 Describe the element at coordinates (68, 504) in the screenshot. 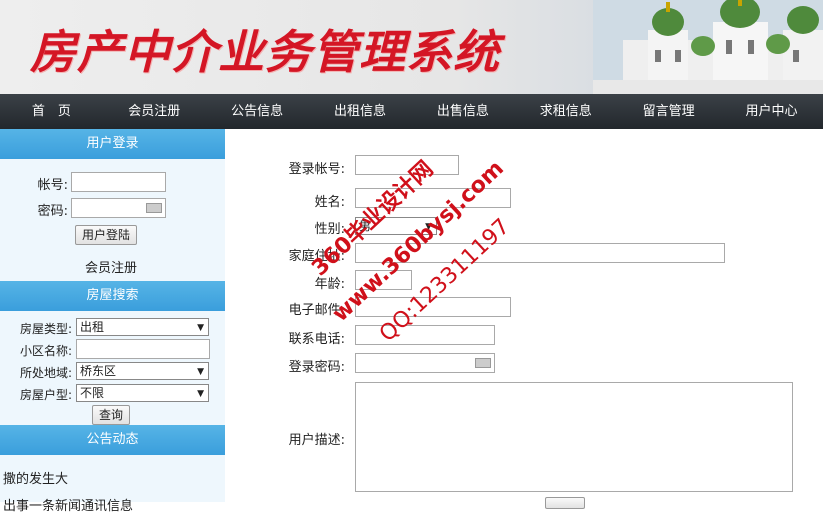

I see `notice-item: 出事一条新闻通讯信息` at that location.